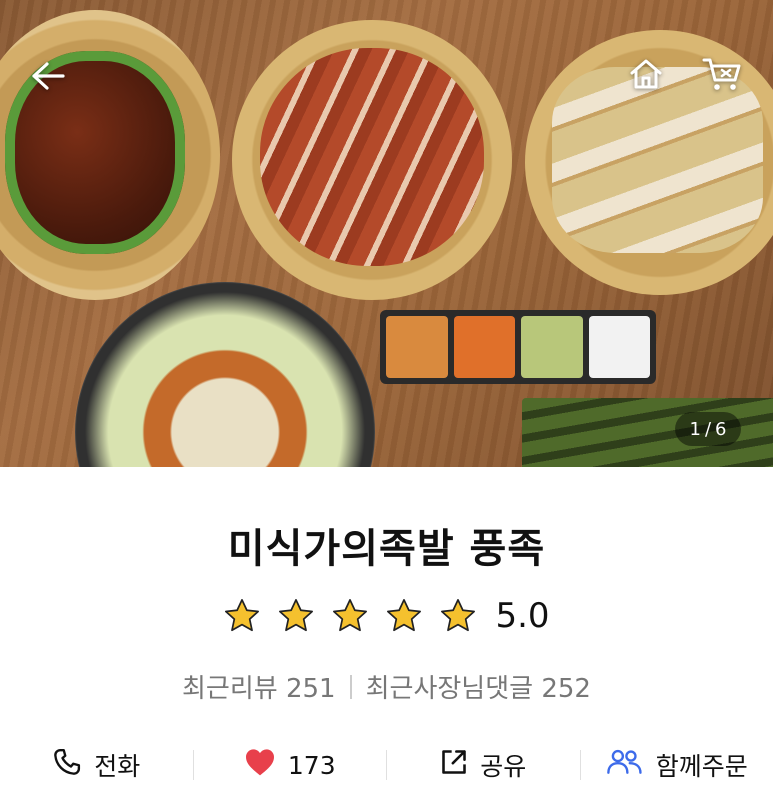 This screenshot has width=773, height=802. I want to click on arrow-left-icon, so click(48, 78).